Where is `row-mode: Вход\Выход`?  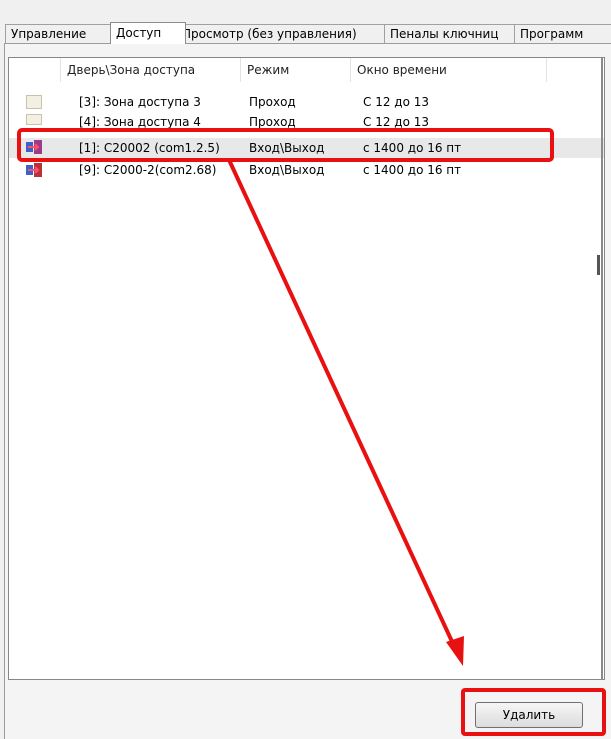
row-mode: Вход\Выход is located at coordinates (287, 170).